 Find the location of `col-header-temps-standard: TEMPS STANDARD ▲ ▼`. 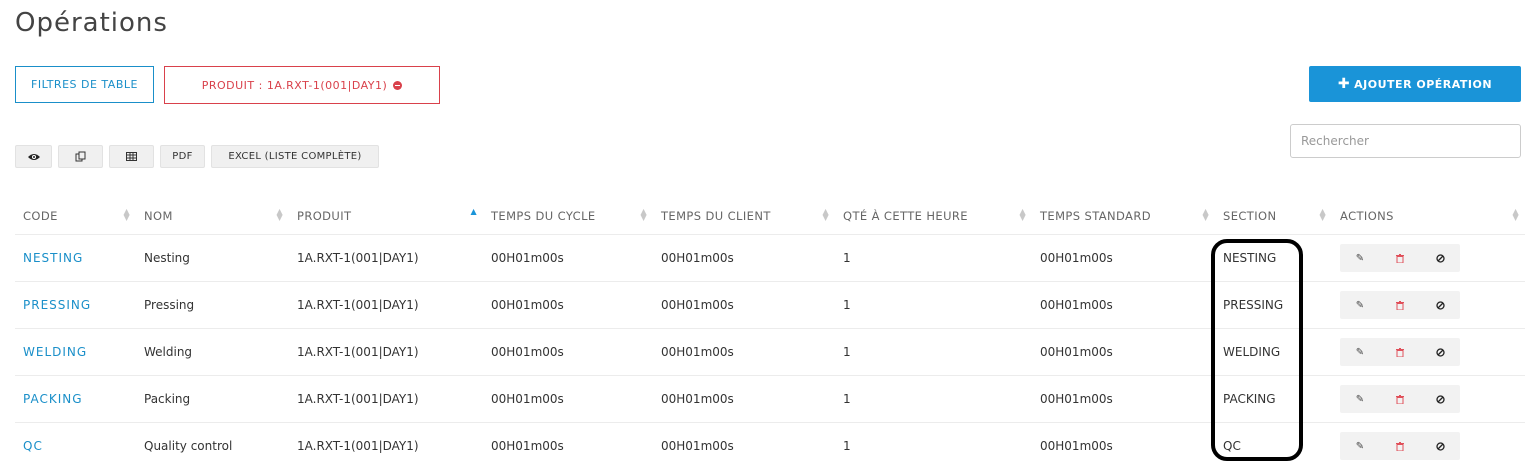

col-header-temps-standard: TEMPS STANDARD ▲ ▼ is located at coordinates (1123, 216).